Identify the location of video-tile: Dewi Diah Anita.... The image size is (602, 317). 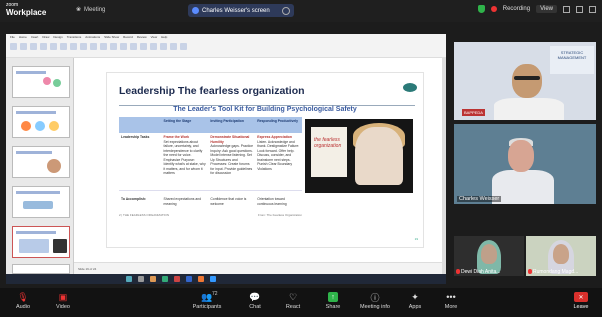
(489, 256).